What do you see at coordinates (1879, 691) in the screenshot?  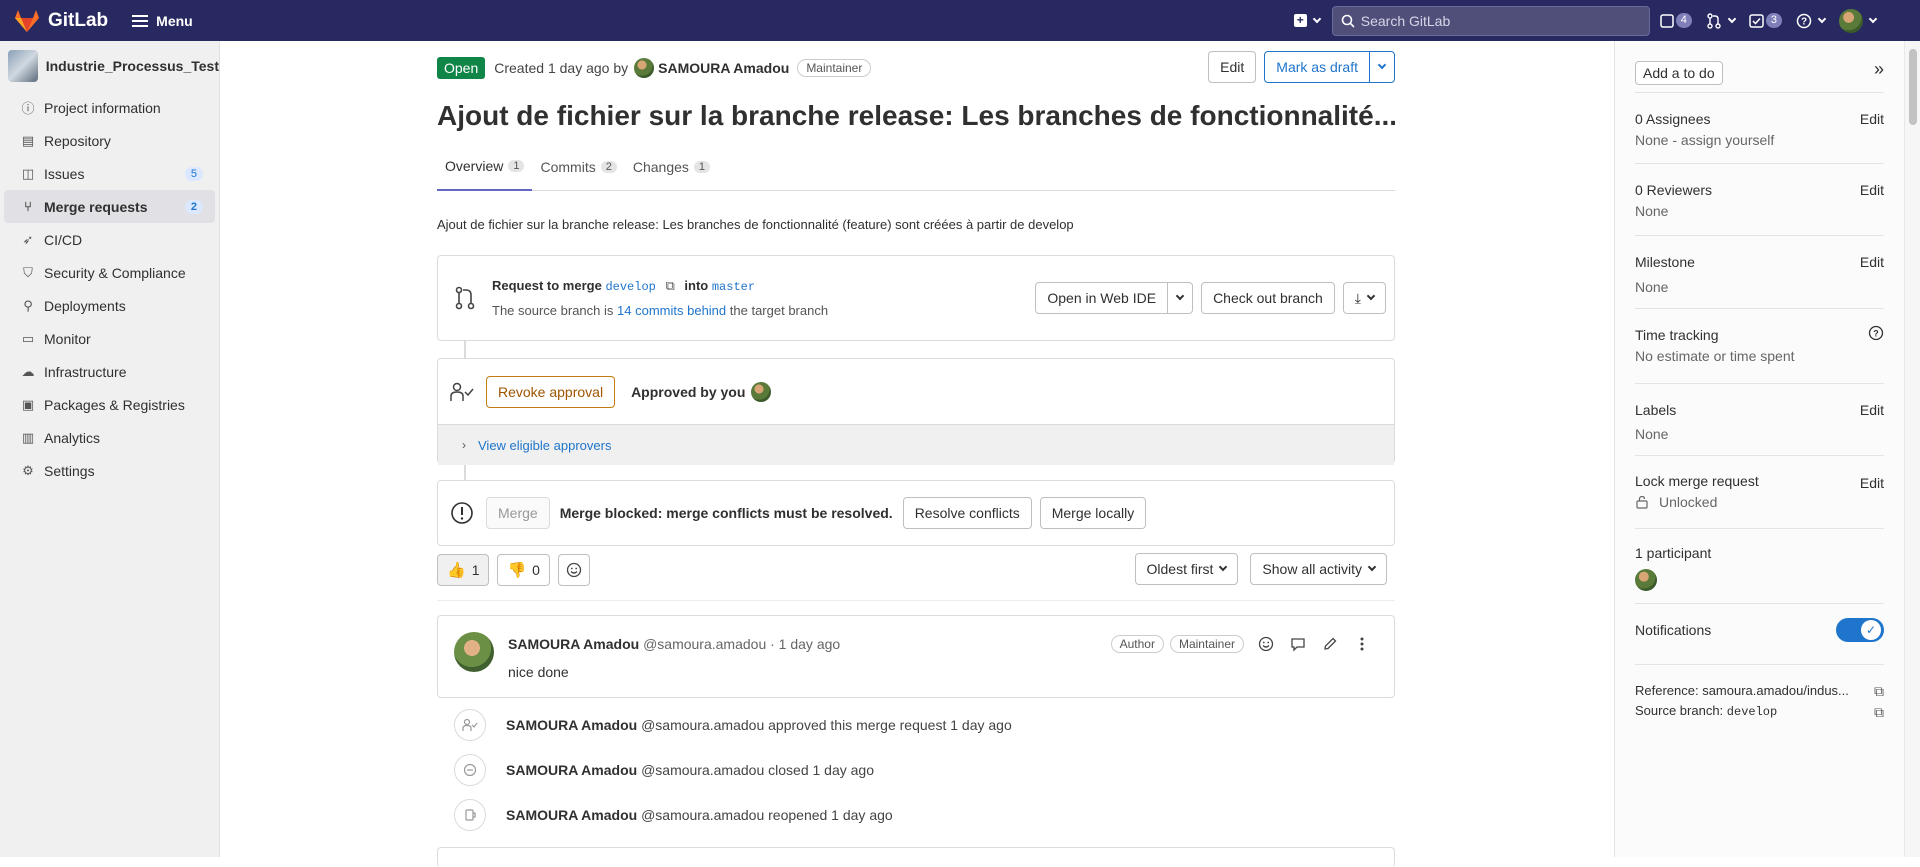 I see `copy-reference-icon: ⧉` at bounding box center [1879, 691].